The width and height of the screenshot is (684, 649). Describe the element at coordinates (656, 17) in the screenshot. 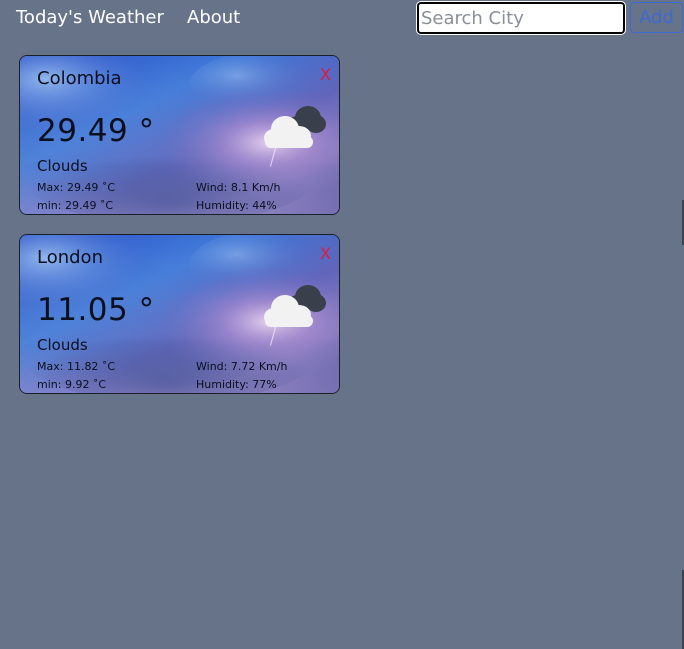

I see `add-city-button: Add` at that location.